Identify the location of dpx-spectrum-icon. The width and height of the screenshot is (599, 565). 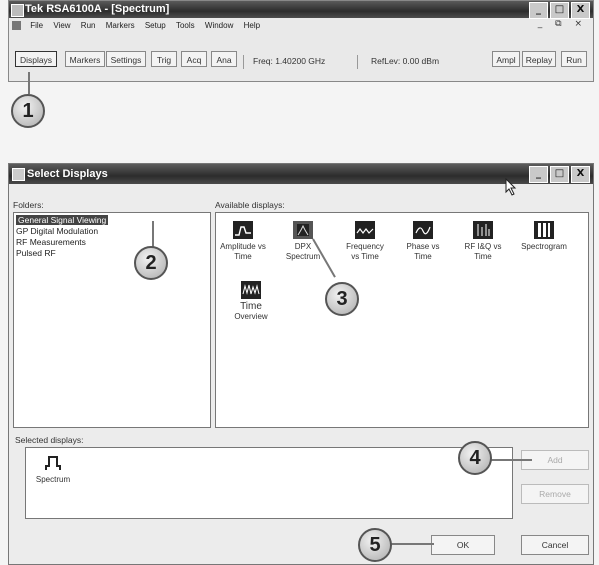
(303, 230).